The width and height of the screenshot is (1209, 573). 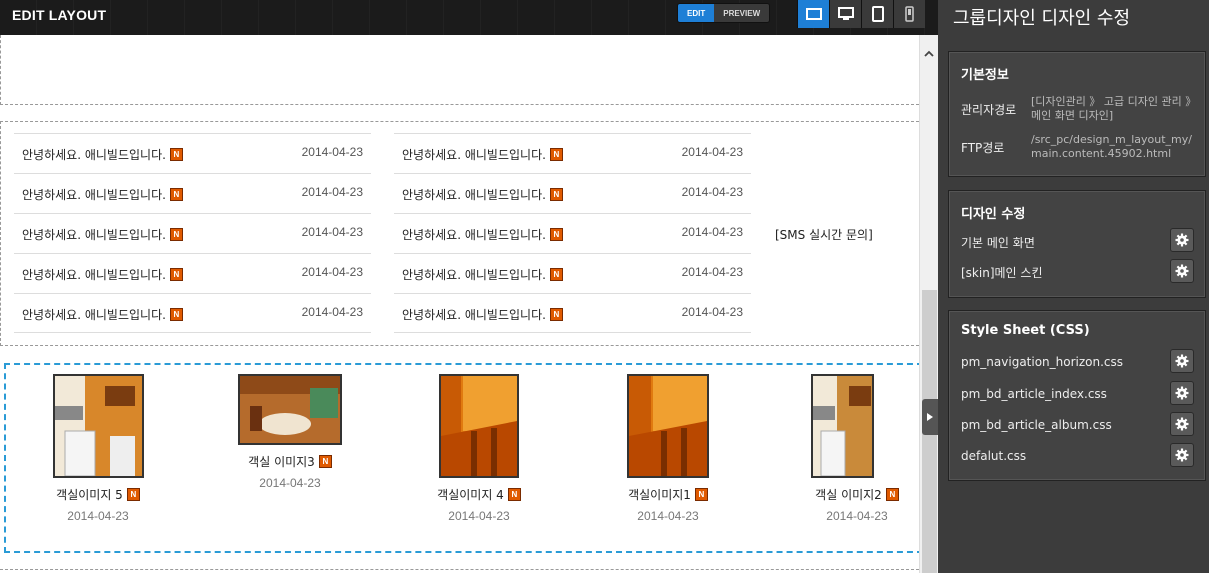 What do you see at coordinates (1036, 425) in the screenshot?
I see `css-file-label: pm_bd_article_album.css` at bounding box center [1036, 425].